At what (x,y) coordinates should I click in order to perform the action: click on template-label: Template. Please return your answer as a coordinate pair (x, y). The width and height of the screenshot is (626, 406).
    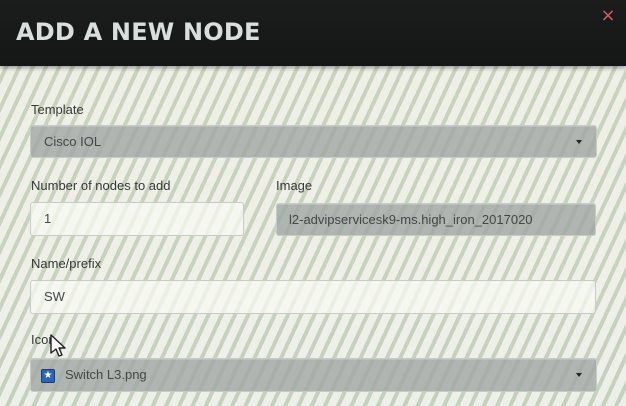
    Looking at the image, I should click on (57, 109).